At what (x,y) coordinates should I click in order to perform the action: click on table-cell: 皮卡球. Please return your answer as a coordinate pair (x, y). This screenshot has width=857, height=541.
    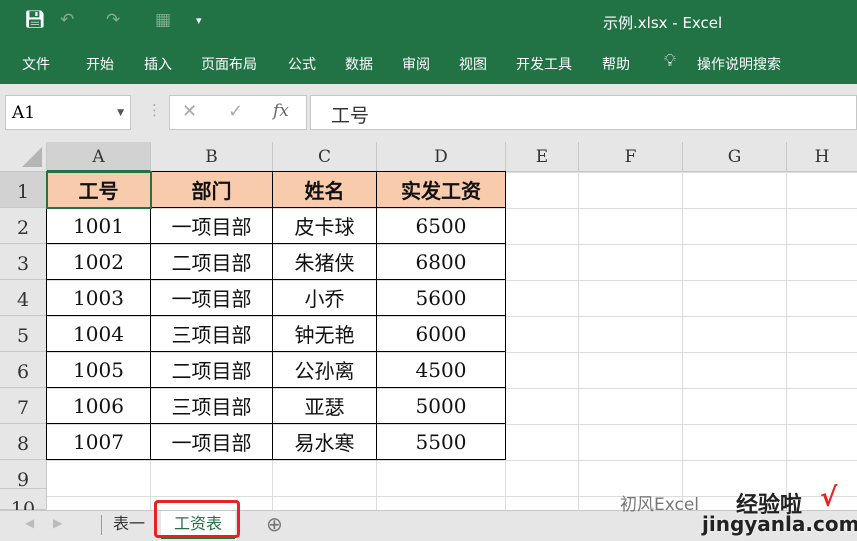
    Looking at the image, I should click on (325, 226).